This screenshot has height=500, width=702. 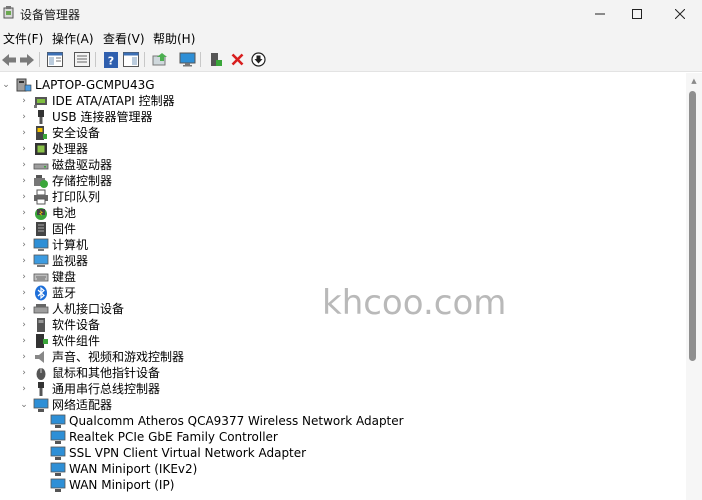 I want to click on back-button, so click(x=9, y=59).